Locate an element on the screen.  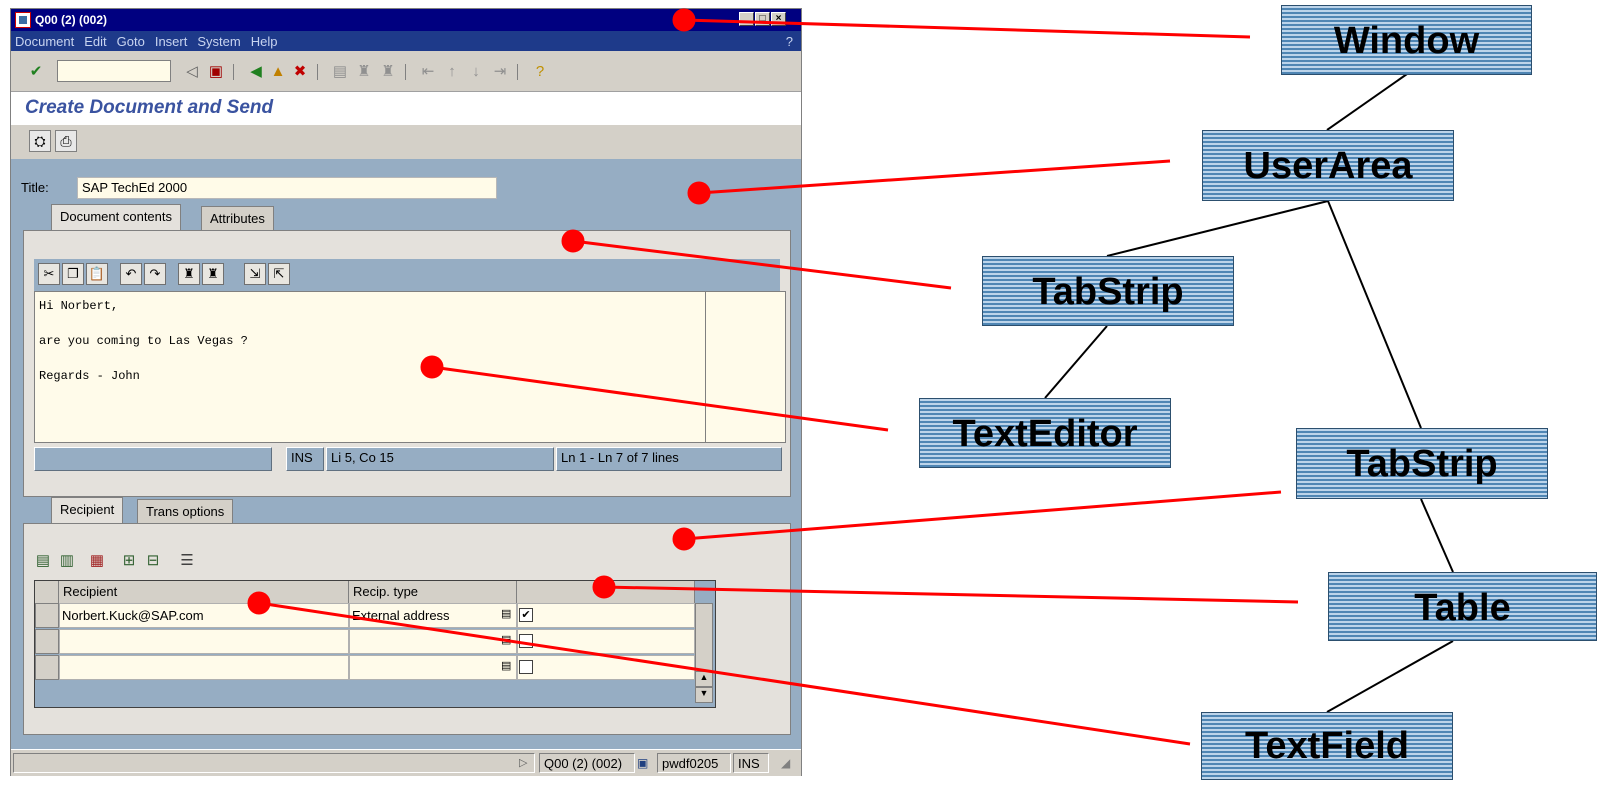
pointer-line-userarea is located at coordinates (934, 177).